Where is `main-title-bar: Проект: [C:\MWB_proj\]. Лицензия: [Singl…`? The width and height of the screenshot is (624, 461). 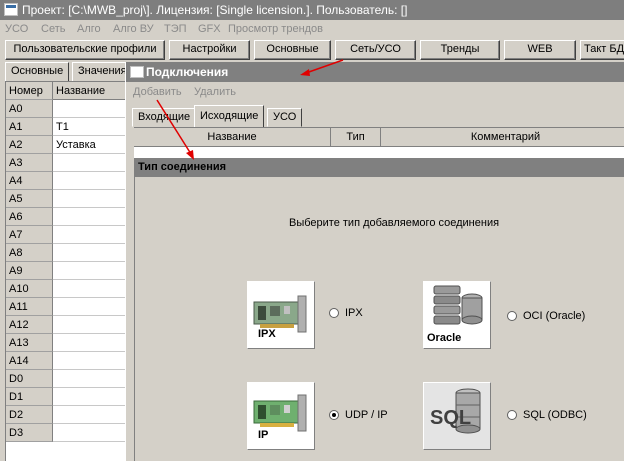
main-title-bar: Проект: [C:\MWB_proj\]. Лицензия: [Singl… is located at coordinates (312, 10).